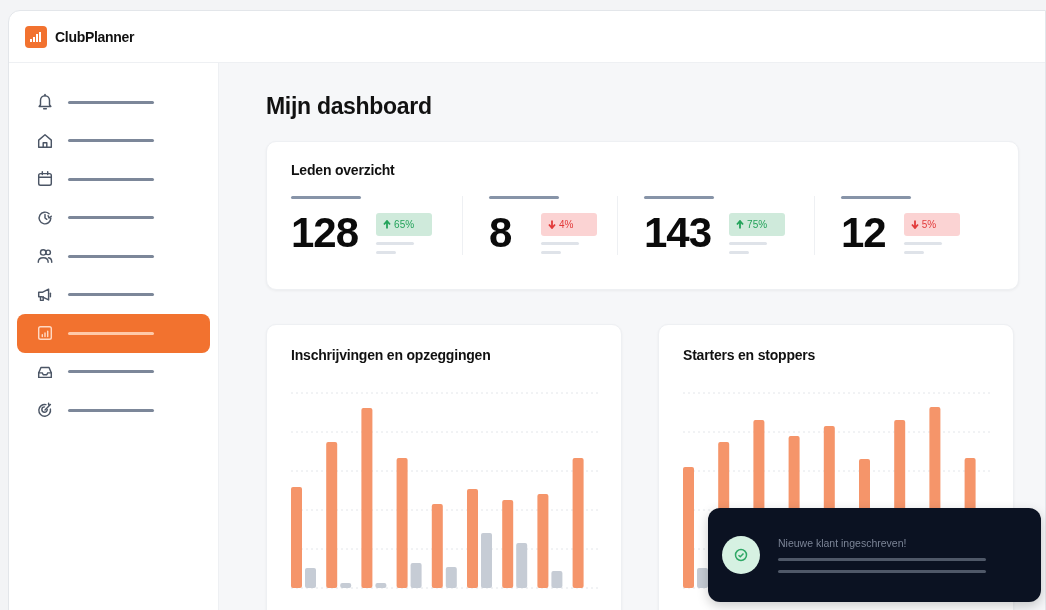 Image resolution: width=1046 pixels, height=610 pixels. I want to click on change-badge: 65%, so click(404, 224).